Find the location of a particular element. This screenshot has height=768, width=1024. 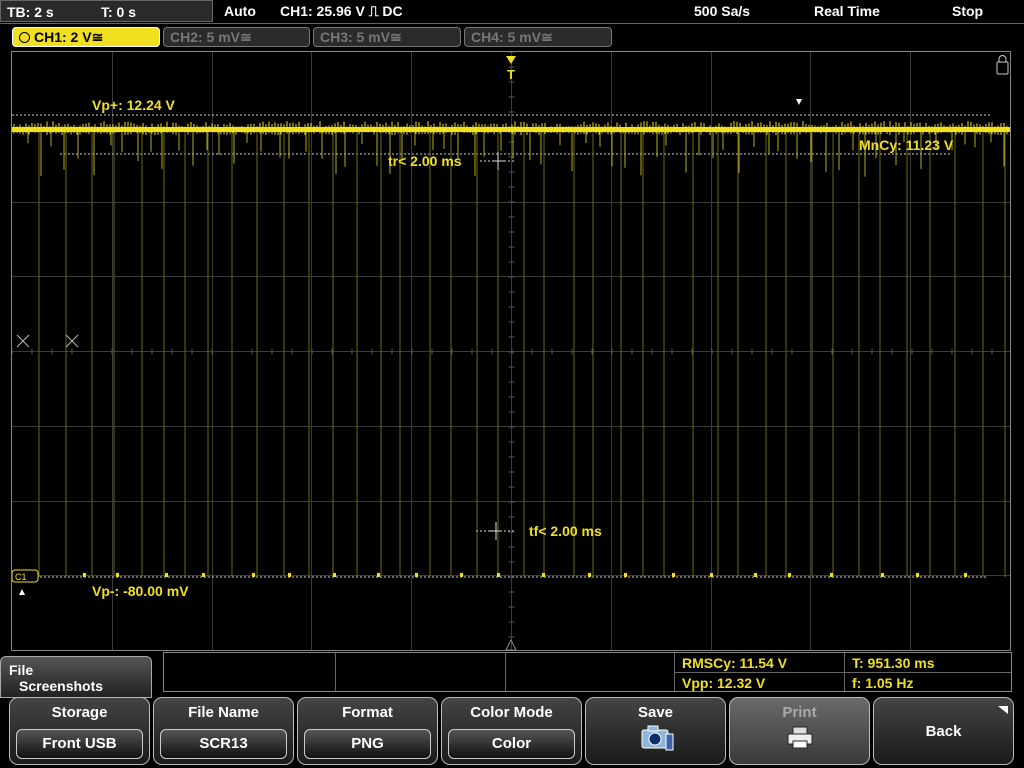

menu-title-line2: Screenshots is located at coordinates (61, 686).